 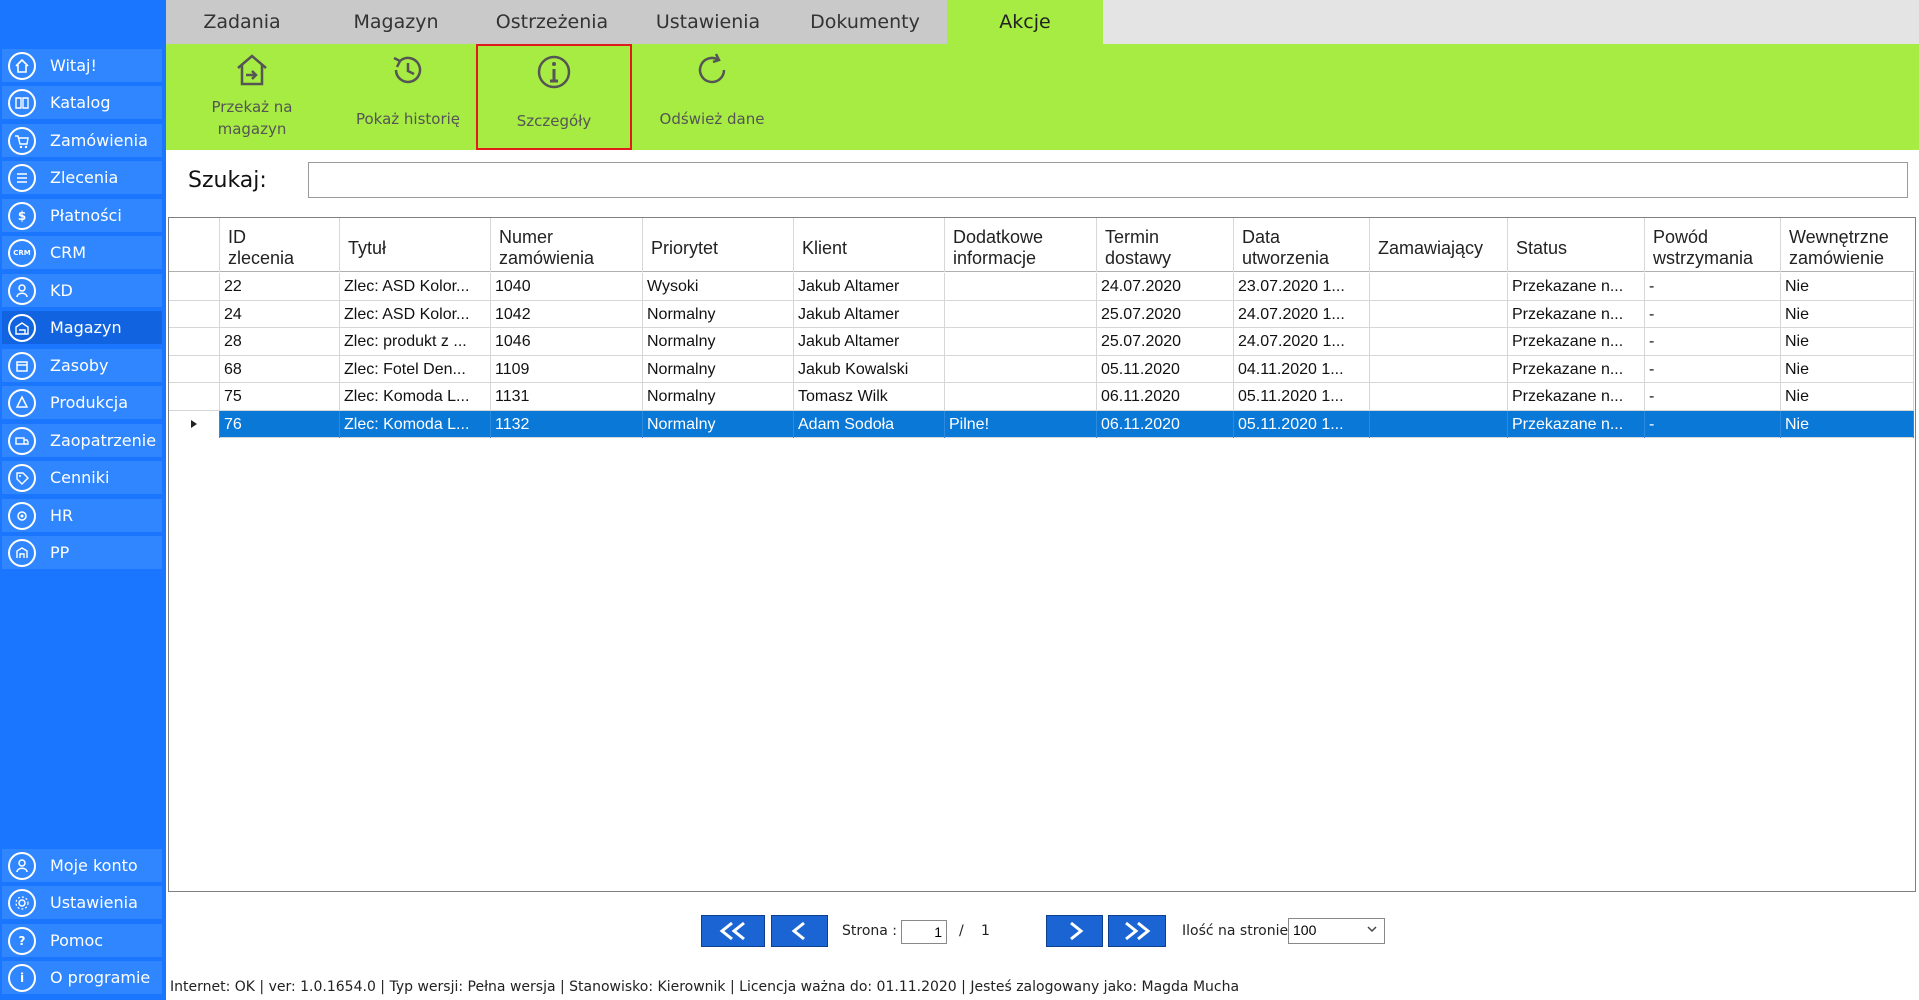 What do you see at coordinates (1847, 245) in the screenshot?
I see `column-header: Wewnętrzne zamówienie` at bounding box center [1847, 245].